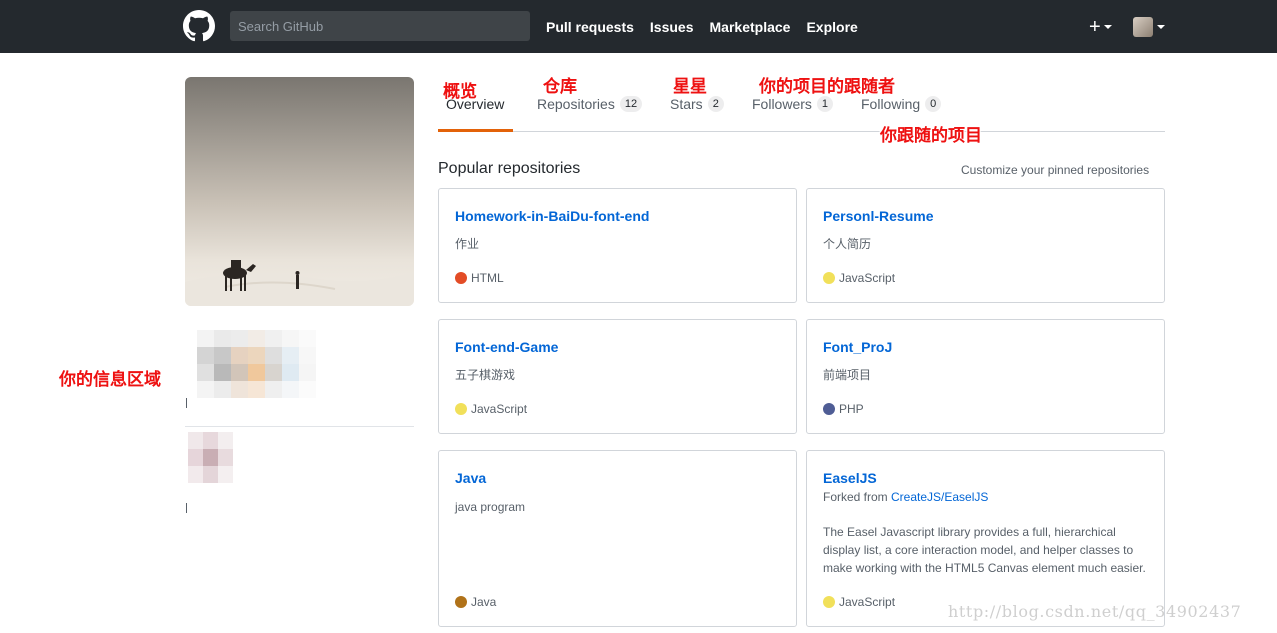 The image size is (1277, 633). Describe the element at coordinates (847, 375) in the screenshot. I see `repo-description: 前端项目` at that location.